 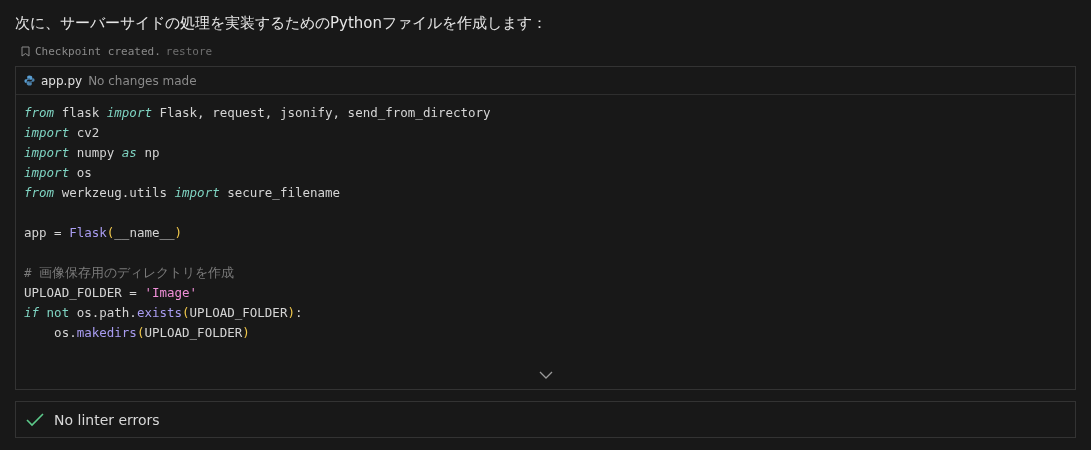 What do you see at coordinates (104, 233) in the screenshot?
I see `code-line: app = Flask(__name__)` at bounding box center [104, 233].